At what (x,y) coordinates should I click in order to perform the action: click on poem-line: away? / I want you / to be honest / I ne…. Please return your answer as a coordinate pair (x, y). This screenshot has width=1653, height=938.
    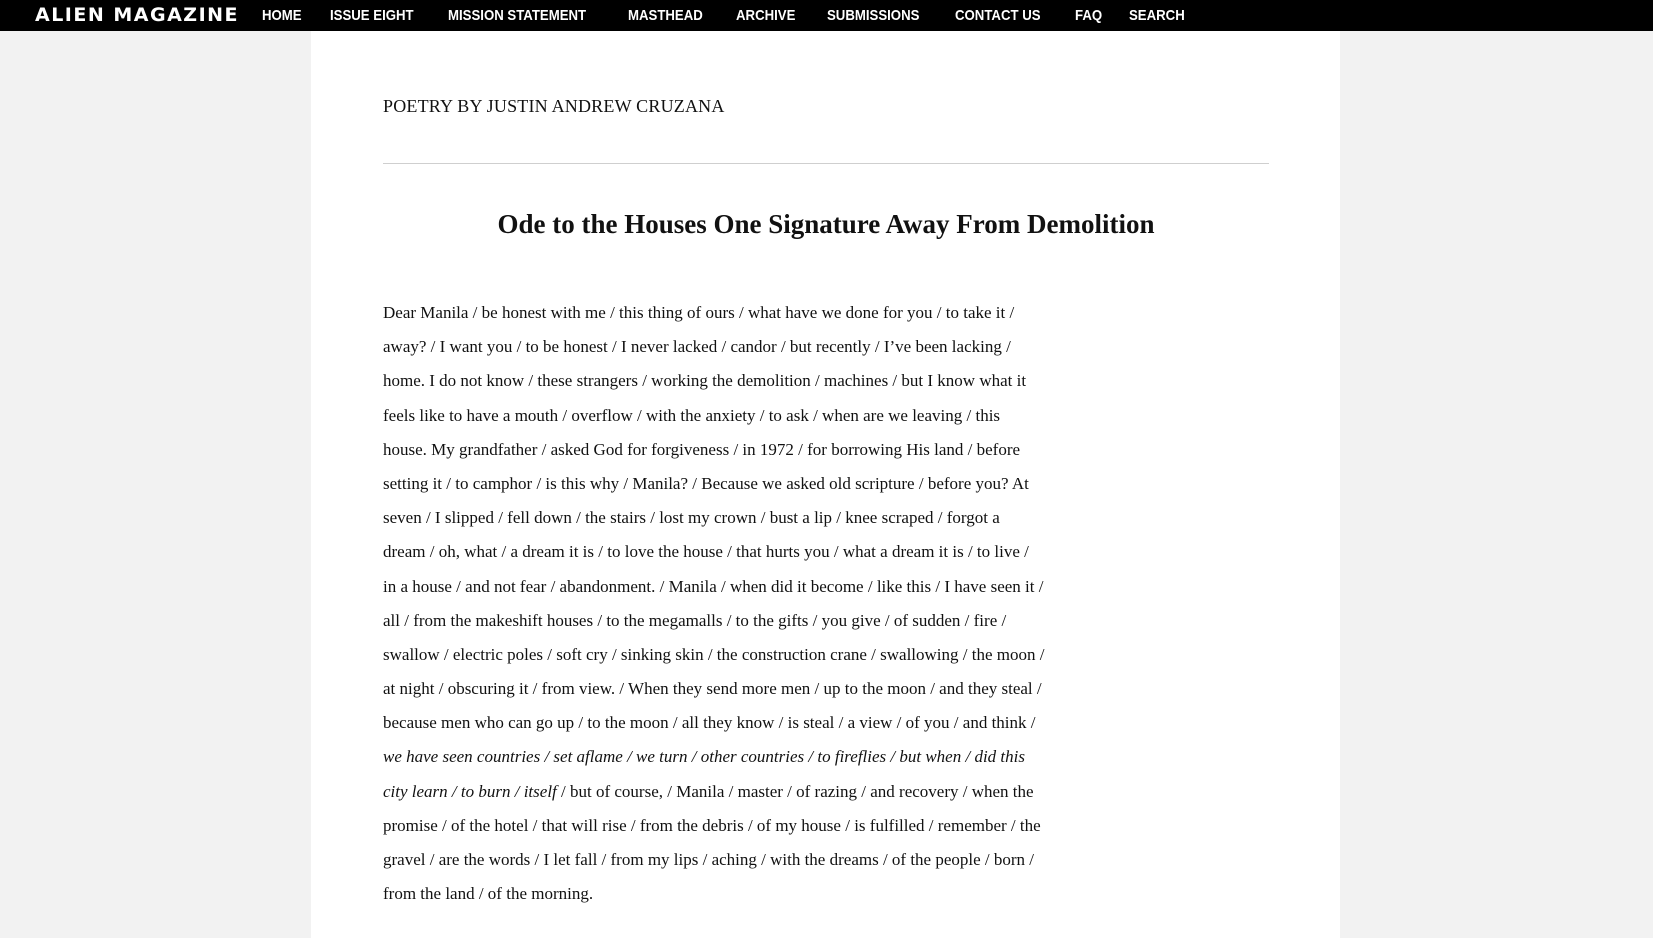
    Looking at the image, I should click on (697, 347).